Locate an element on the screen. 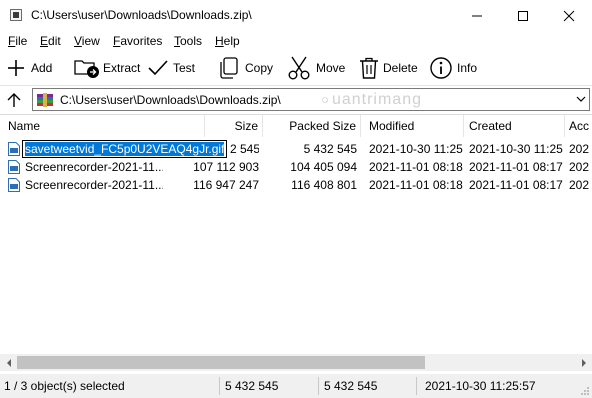 The width and height of the screenshot is (592, 398). title-bar: C:\Users\user\Downloads\Downloads.zip\ is located at coordinates (296, 15).